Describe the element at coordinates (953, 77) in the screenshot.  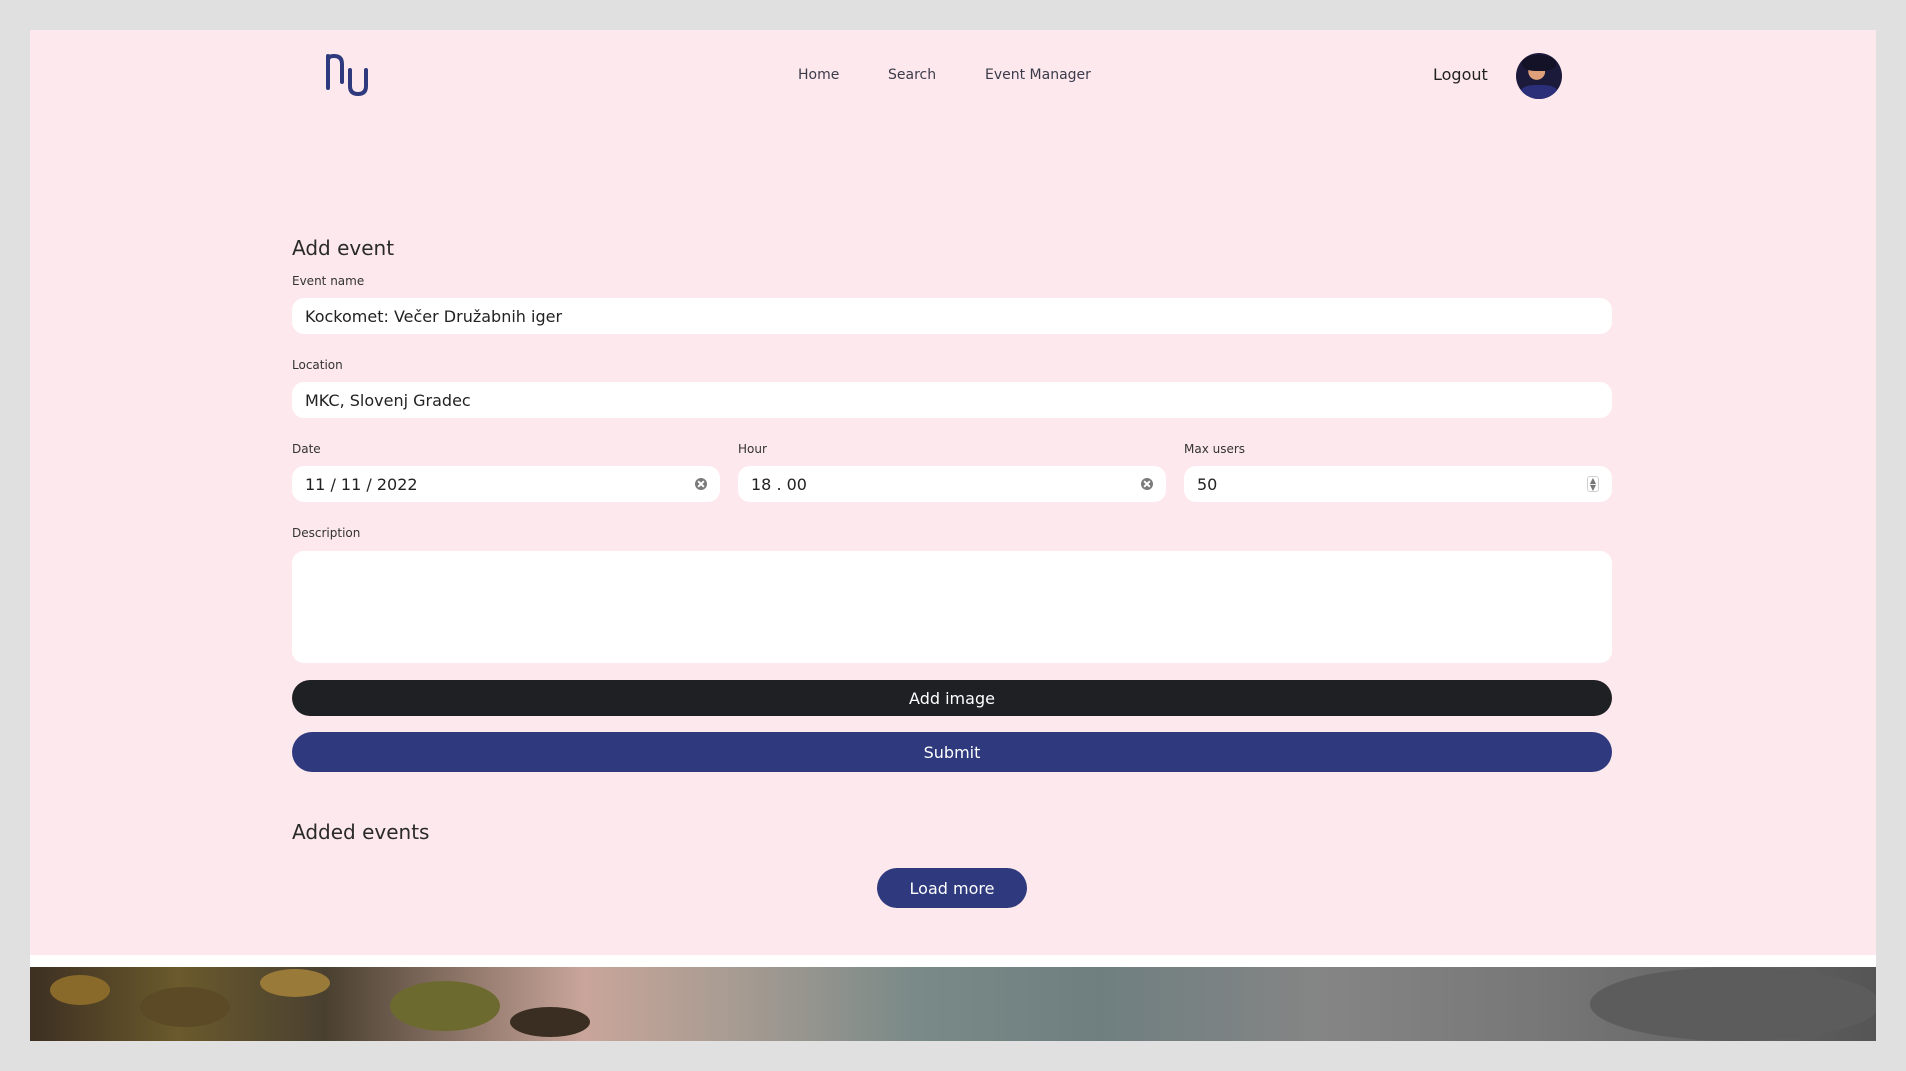
I see `main-nav: Home Search Event Manager` at that location.